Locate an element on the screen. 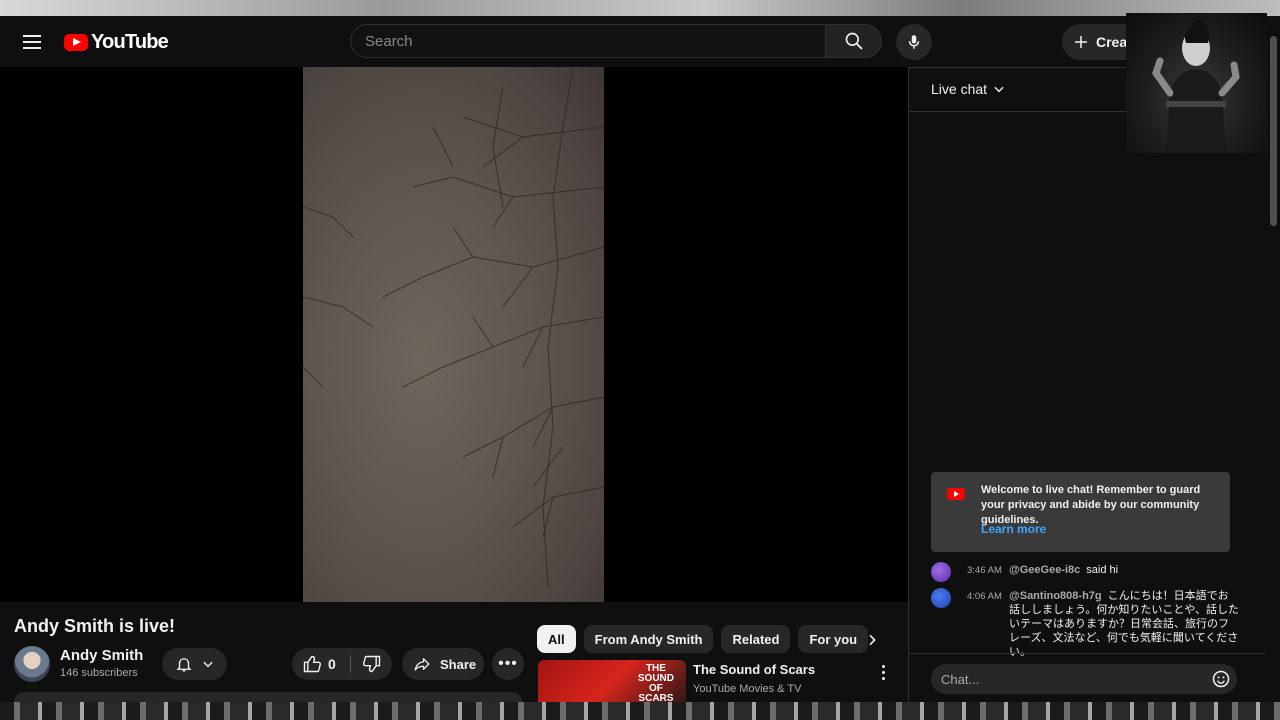 This screenshot has width=1280, height=720. page-scrollbar is located at coordinates (1274, 369).